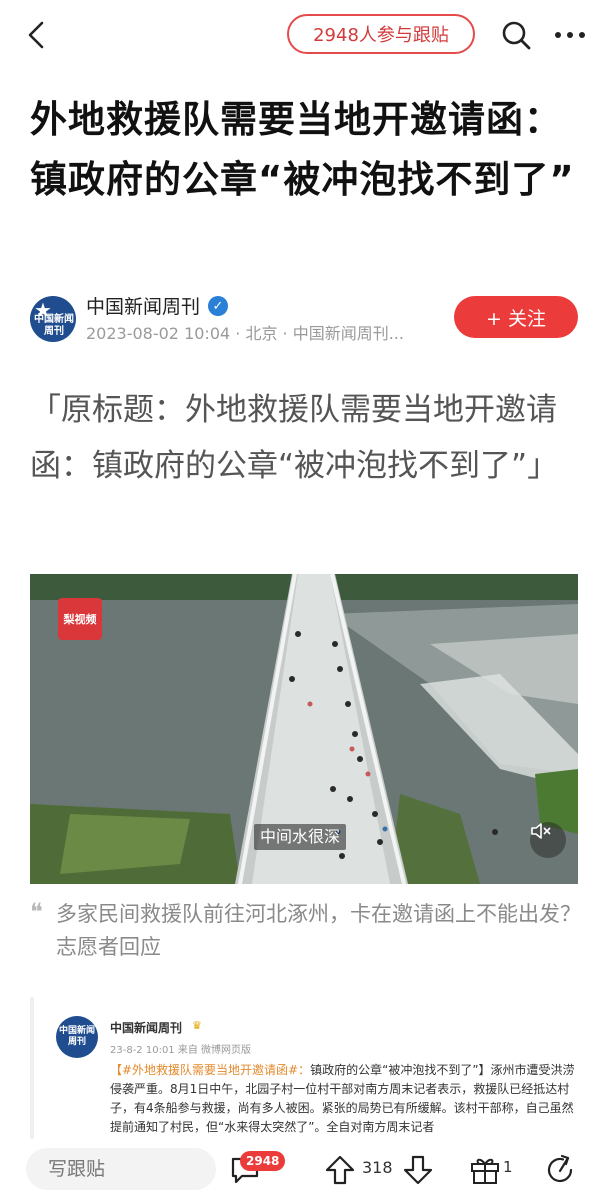  I want to click on video-quote: 多家民间救援队前往河北涿州，卡在邀请函上不能出发？志愿者回应, so click(318, 930).